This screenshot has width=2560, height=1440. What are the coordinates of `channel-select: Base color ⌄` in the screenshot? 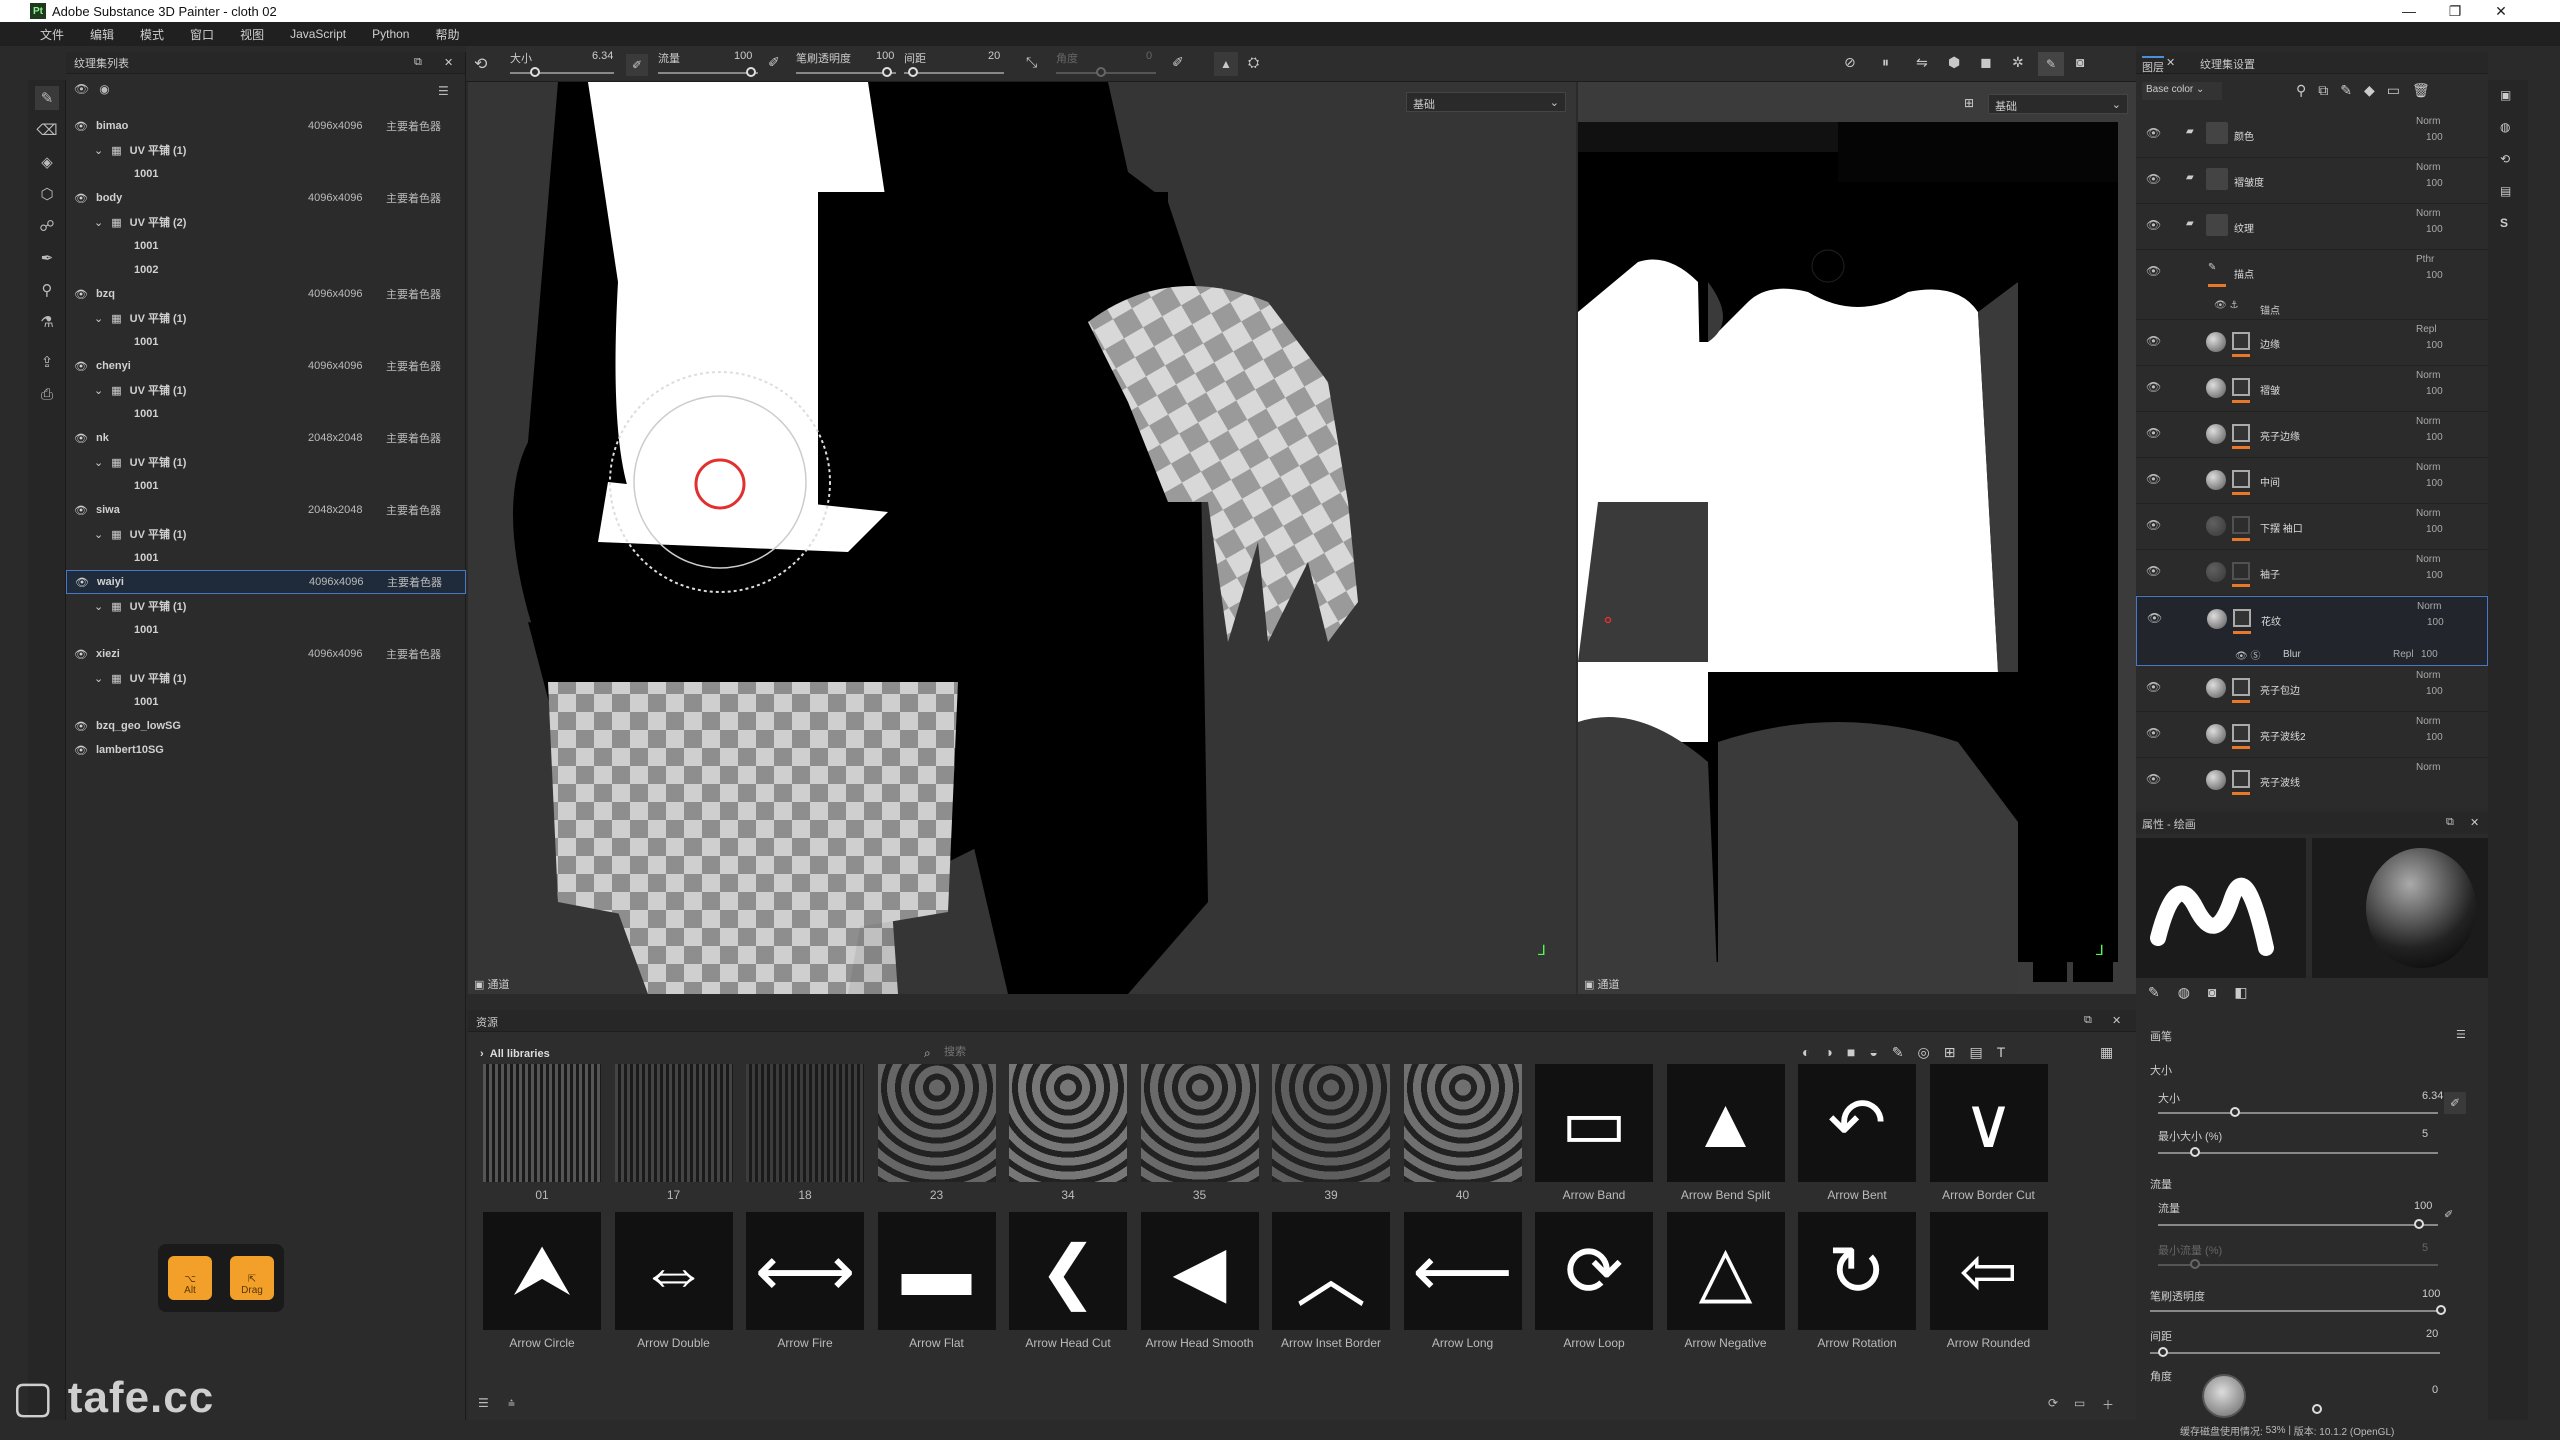 It's located at (2182, 91).